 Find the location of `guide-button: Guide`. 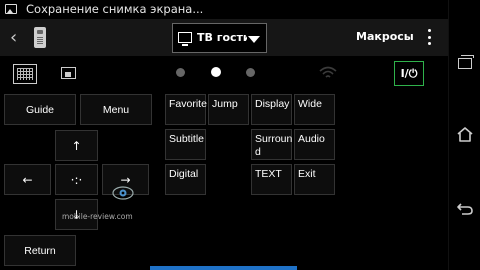

guide-button: Guide is located at coordinates (40, 109).